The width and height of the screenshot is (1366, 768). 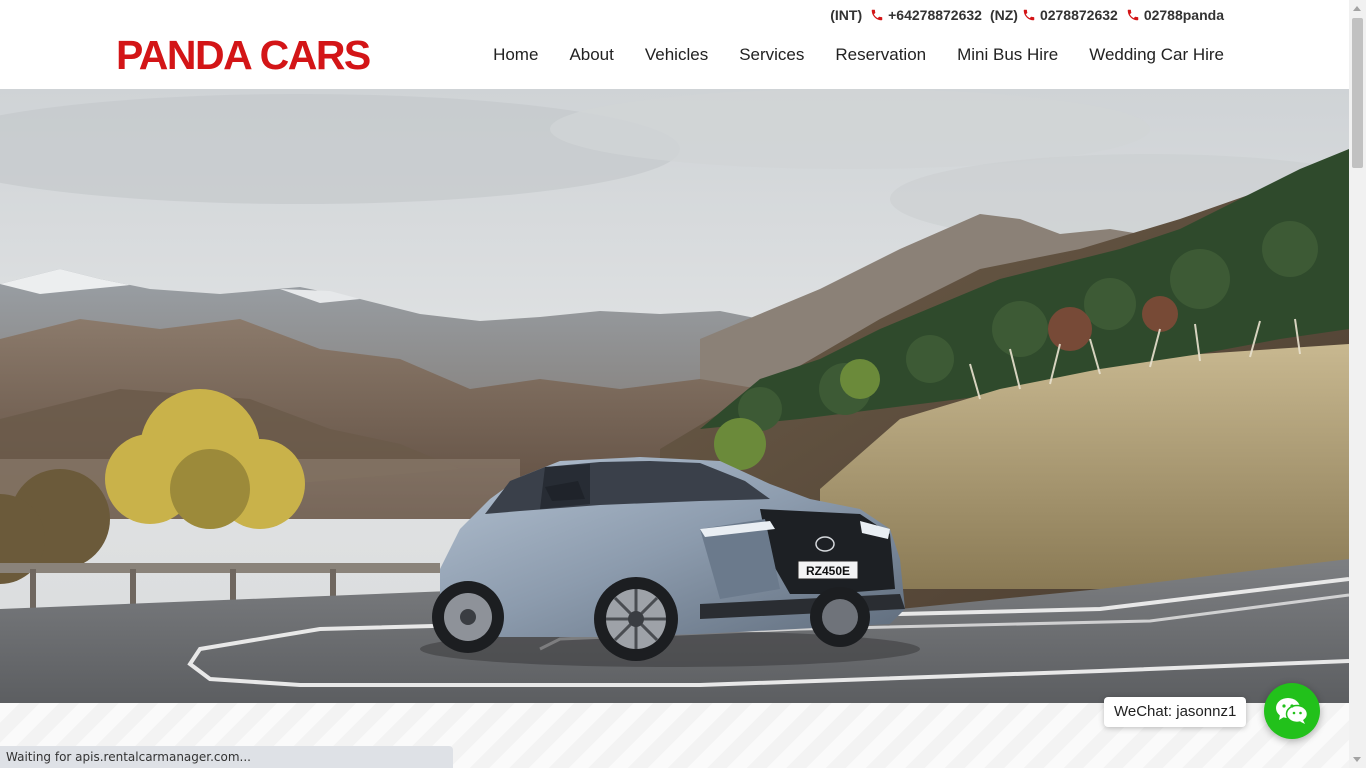 What do you see at coordinates (515, 55) in the screenshot?
I see `nav-home: Home` at bounding box center [515, 55].